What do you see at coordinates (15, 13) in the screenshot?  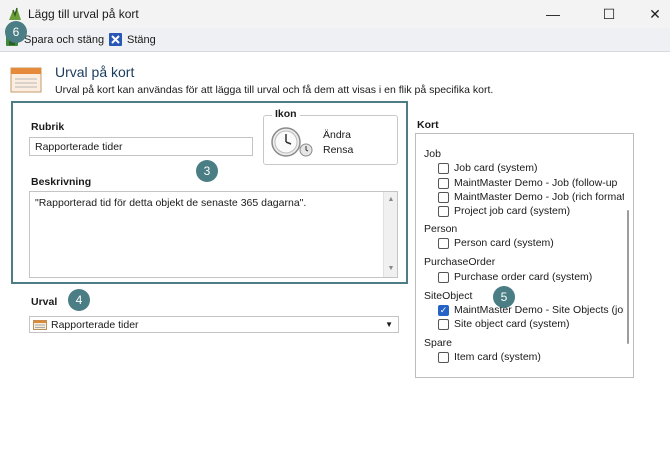 I see `app-logo-icon` at bounding box center [15, 13].